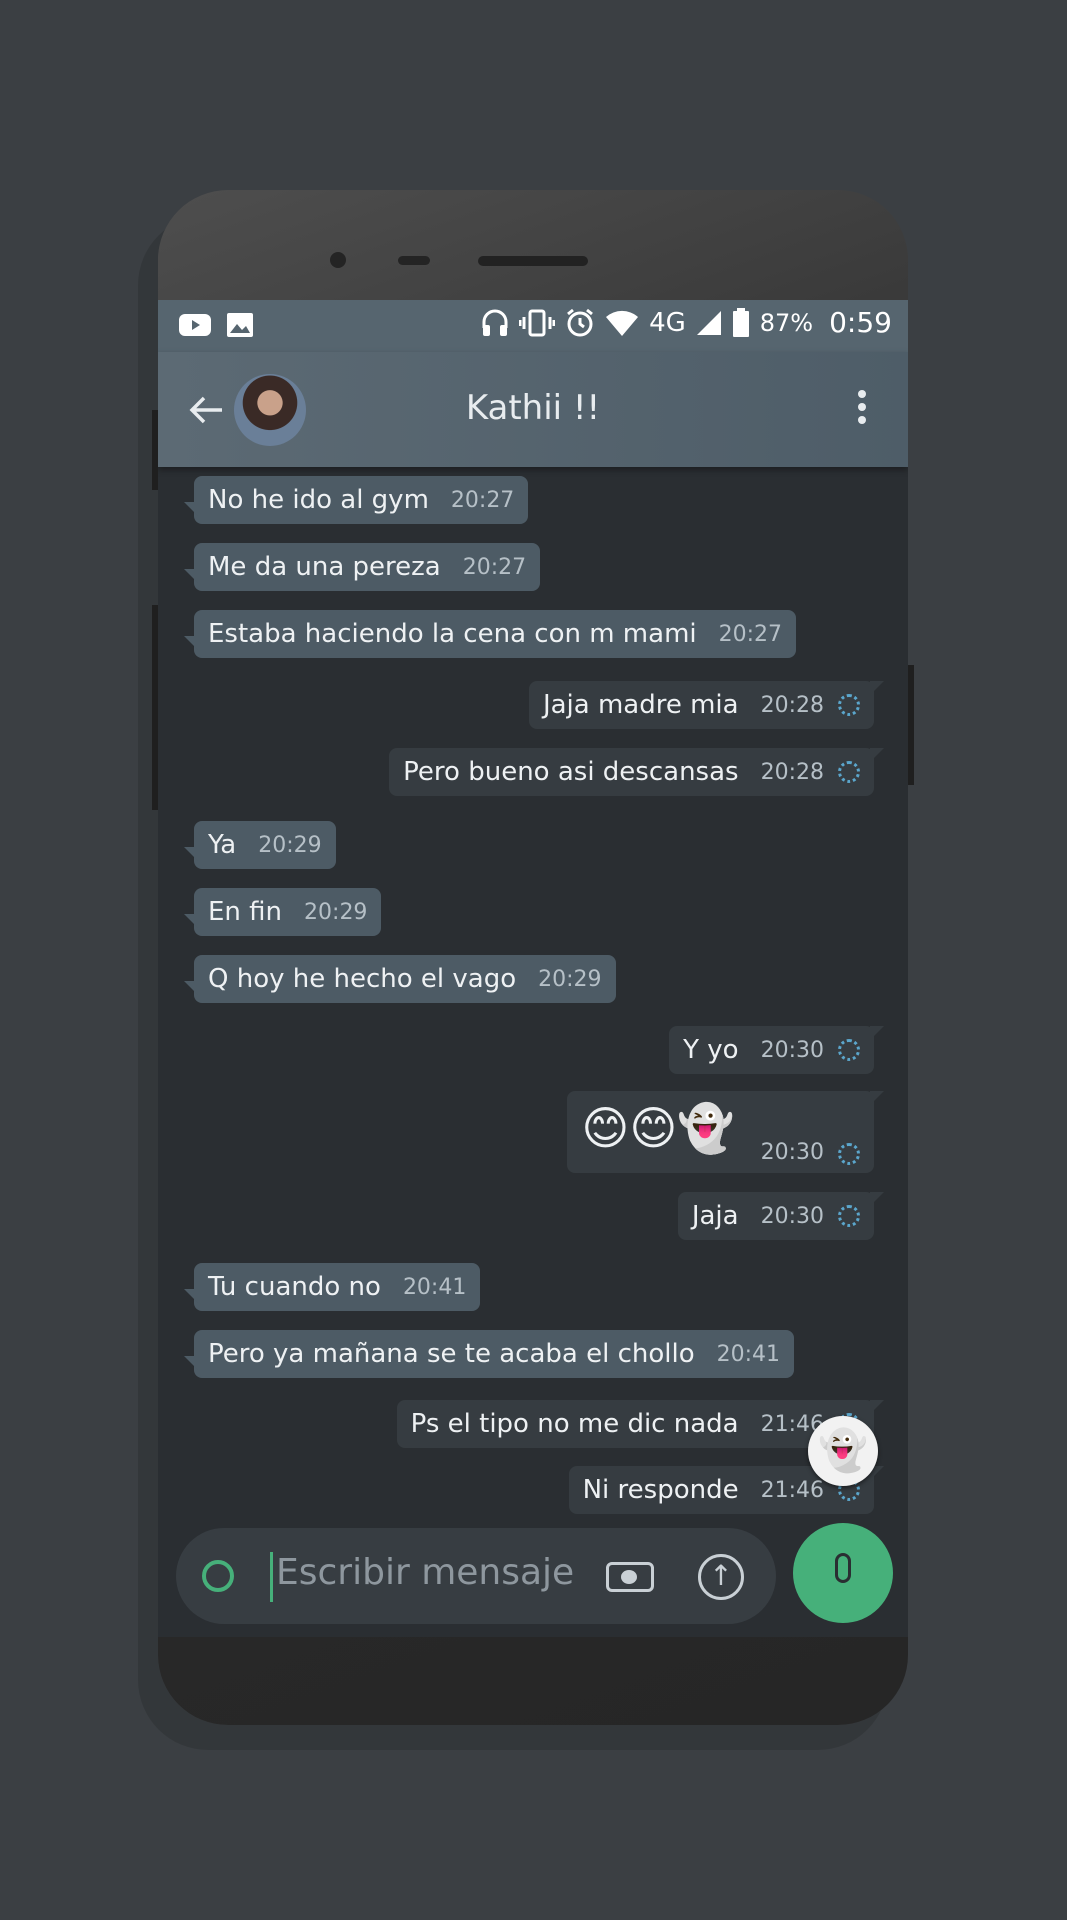 The width and height of the screenshot is (1067, 1920). Describe the element at coordinates (843, 1568) in the screenshot. I see `microphone-icon` at that location.